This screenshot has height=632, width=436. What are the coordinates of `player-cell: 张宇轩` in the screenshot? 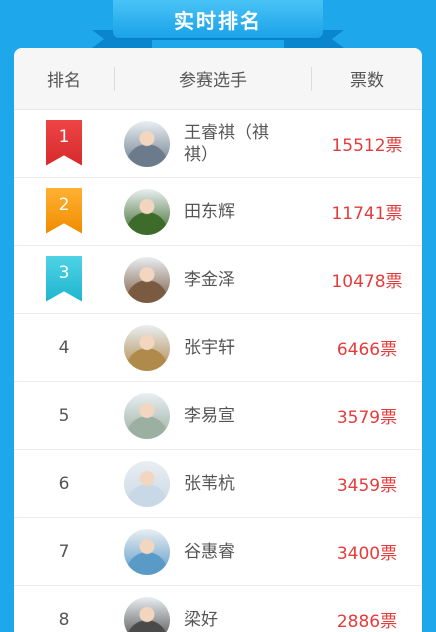 It's located at (213, 347).